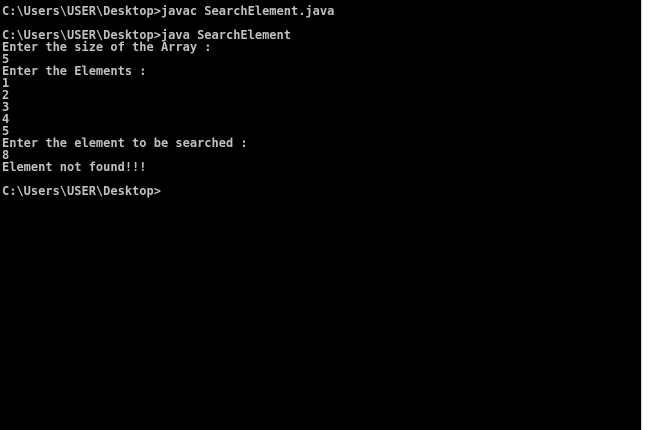 The image size is (661, 430). Describe the element at coordinates (6, 119) in the screenshot. I see `console-line: 4` at that location.